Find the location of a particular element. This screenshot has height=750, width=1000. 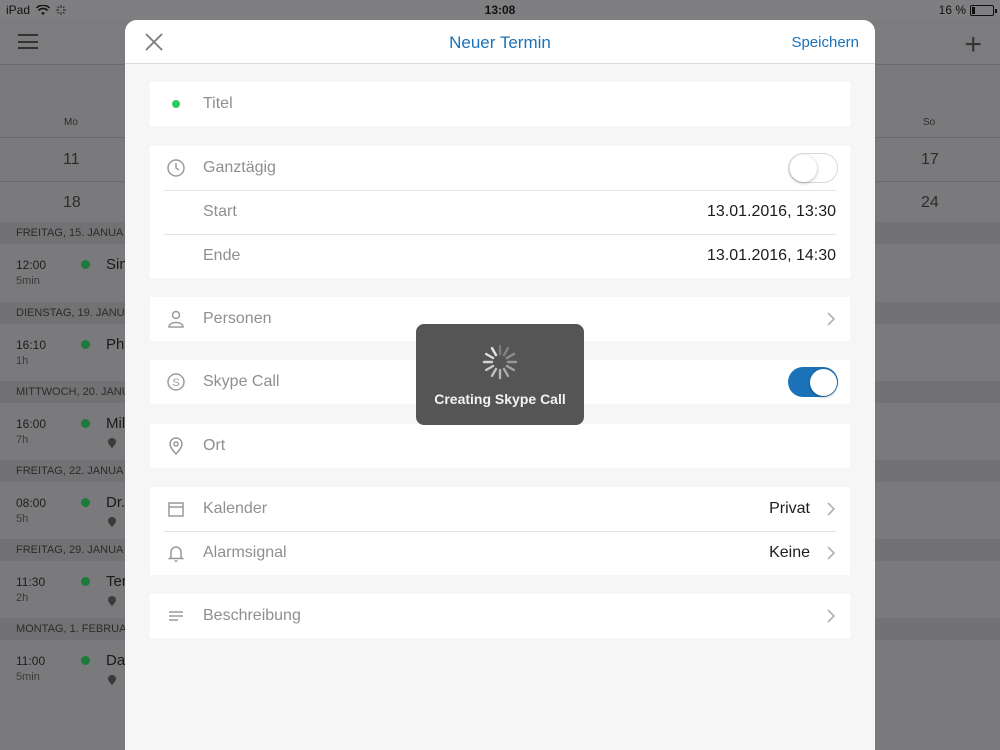

status-bar: iPad 13:08 16 % is located at coordinates (500, 10).